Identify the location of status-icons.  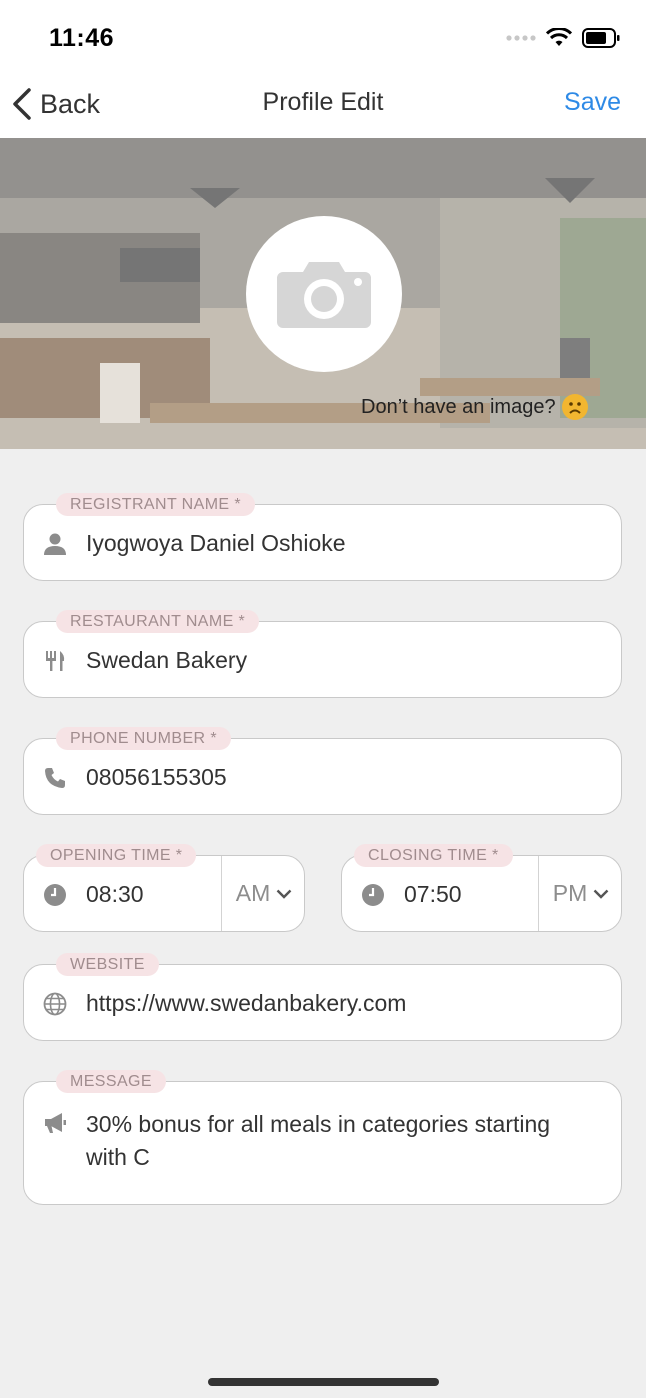
(563, 38).